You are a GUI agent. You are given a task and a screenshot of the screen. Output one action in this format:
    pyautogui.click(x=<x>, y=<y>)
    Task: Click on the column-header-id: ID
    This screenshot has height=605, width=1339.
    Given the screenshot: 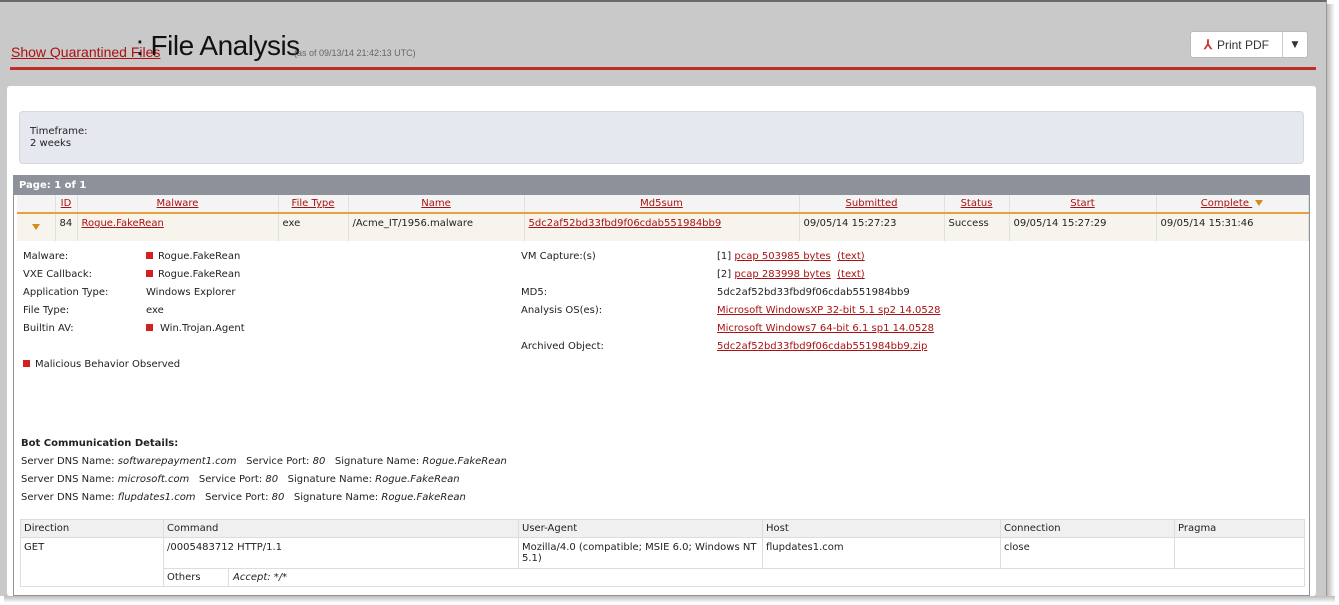 What is the action you would take?
    pyautogui.click(x=66, y=204)
    